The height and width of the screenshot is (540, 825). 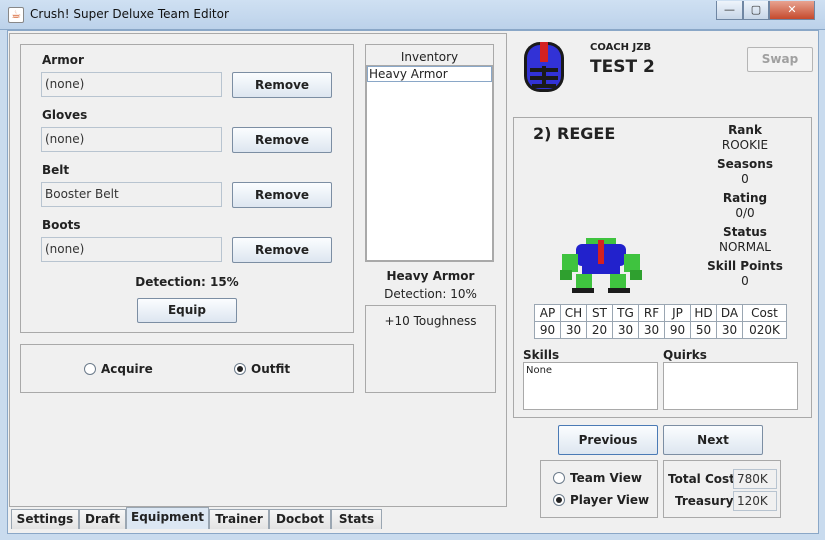 I want to click on stat-header-ap: AP, so click(x=547, y=313).